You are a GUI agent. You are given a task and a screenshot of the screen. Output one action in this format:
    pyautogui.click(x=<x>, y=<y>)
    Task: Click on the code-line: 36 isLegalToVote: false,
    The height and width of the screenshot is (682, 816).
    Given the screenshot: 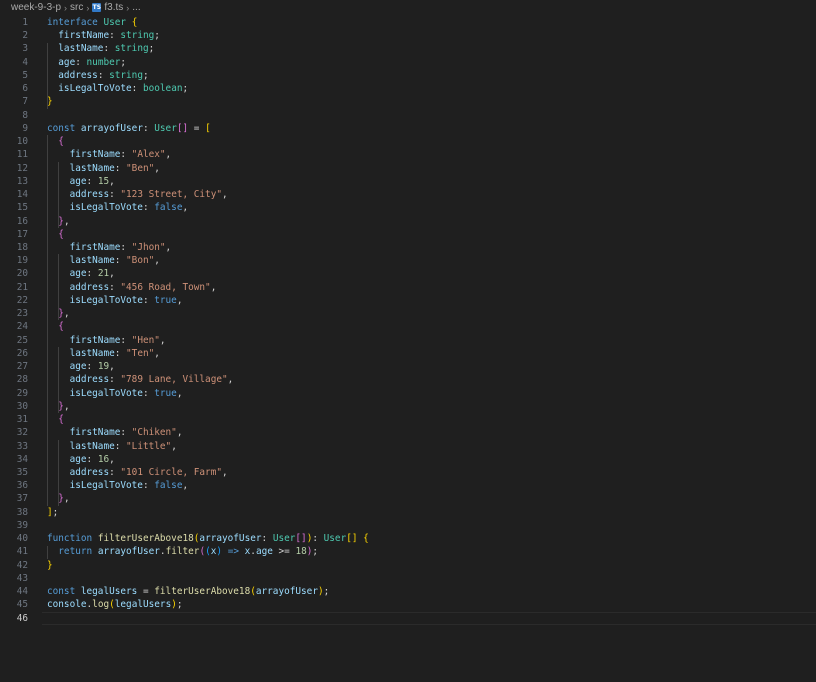 What is the action you would take?
    pyautogui.click(x=408, y=485)
    